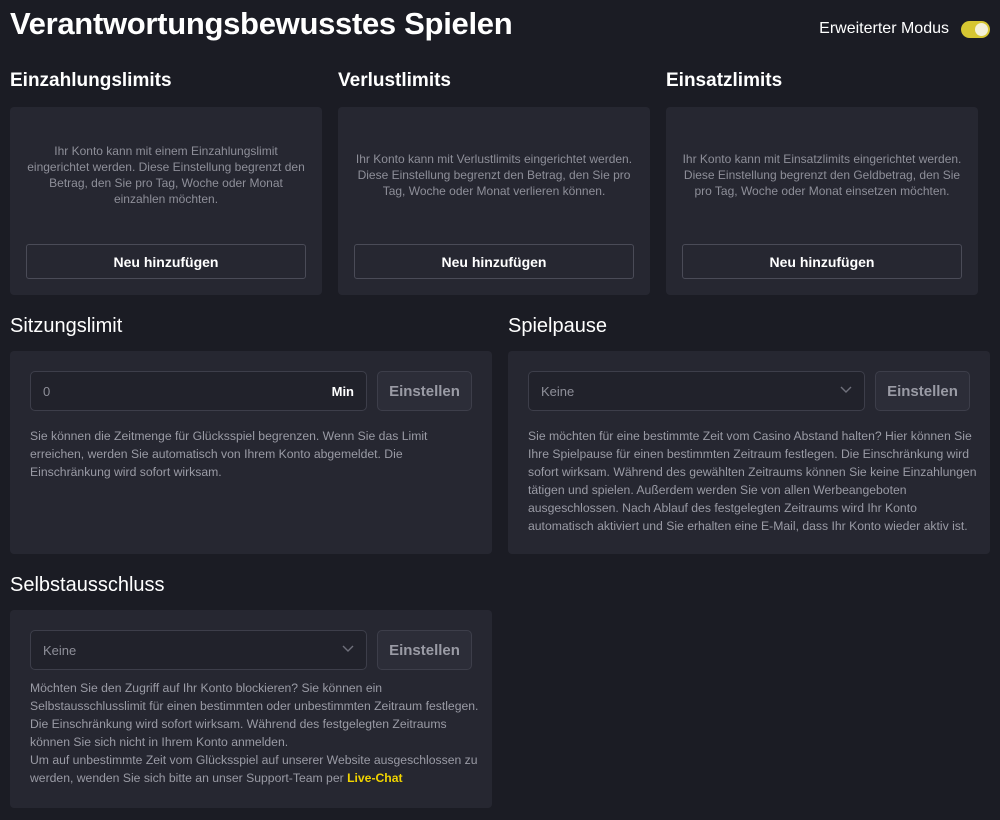 This screenshot has width=1000, height=820. What do you see at coordinates (696, 391) in the screenshot?
I see `game-pause-select: Keine` at bounding box center [696, 391].